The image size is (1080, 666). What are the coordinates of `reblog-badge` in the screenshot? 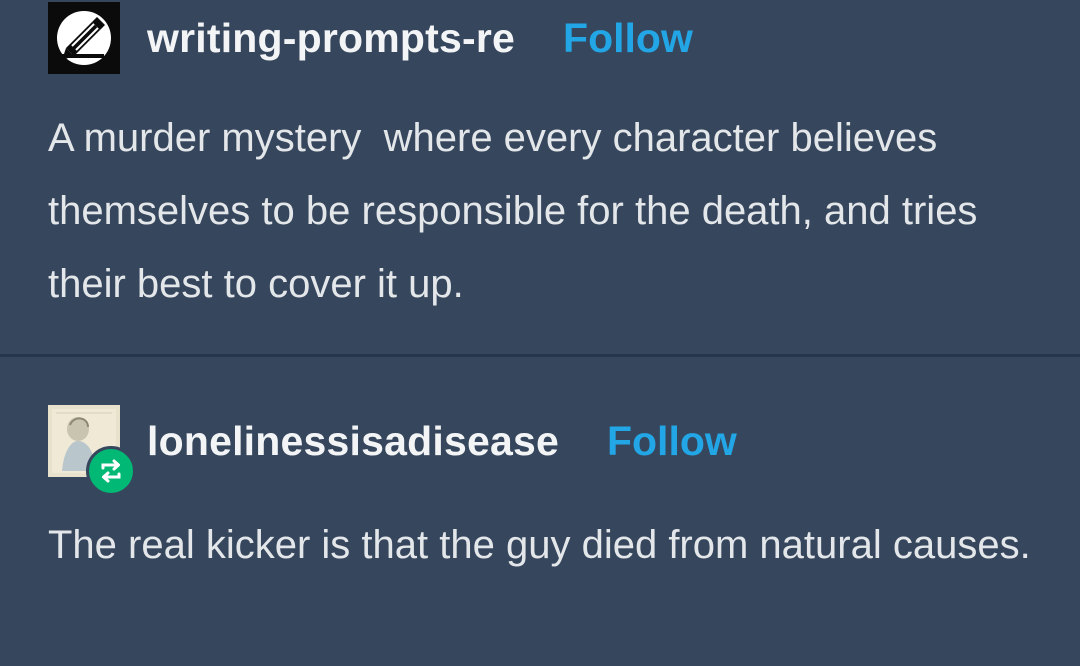 It's located at (111, 471).